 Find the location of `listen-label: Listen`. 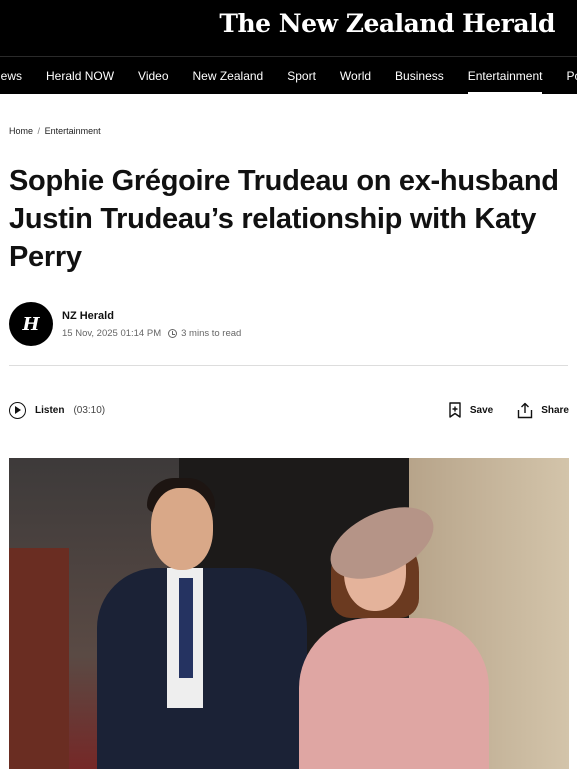

listen-label: Listen is located at coordinates (50, 410).